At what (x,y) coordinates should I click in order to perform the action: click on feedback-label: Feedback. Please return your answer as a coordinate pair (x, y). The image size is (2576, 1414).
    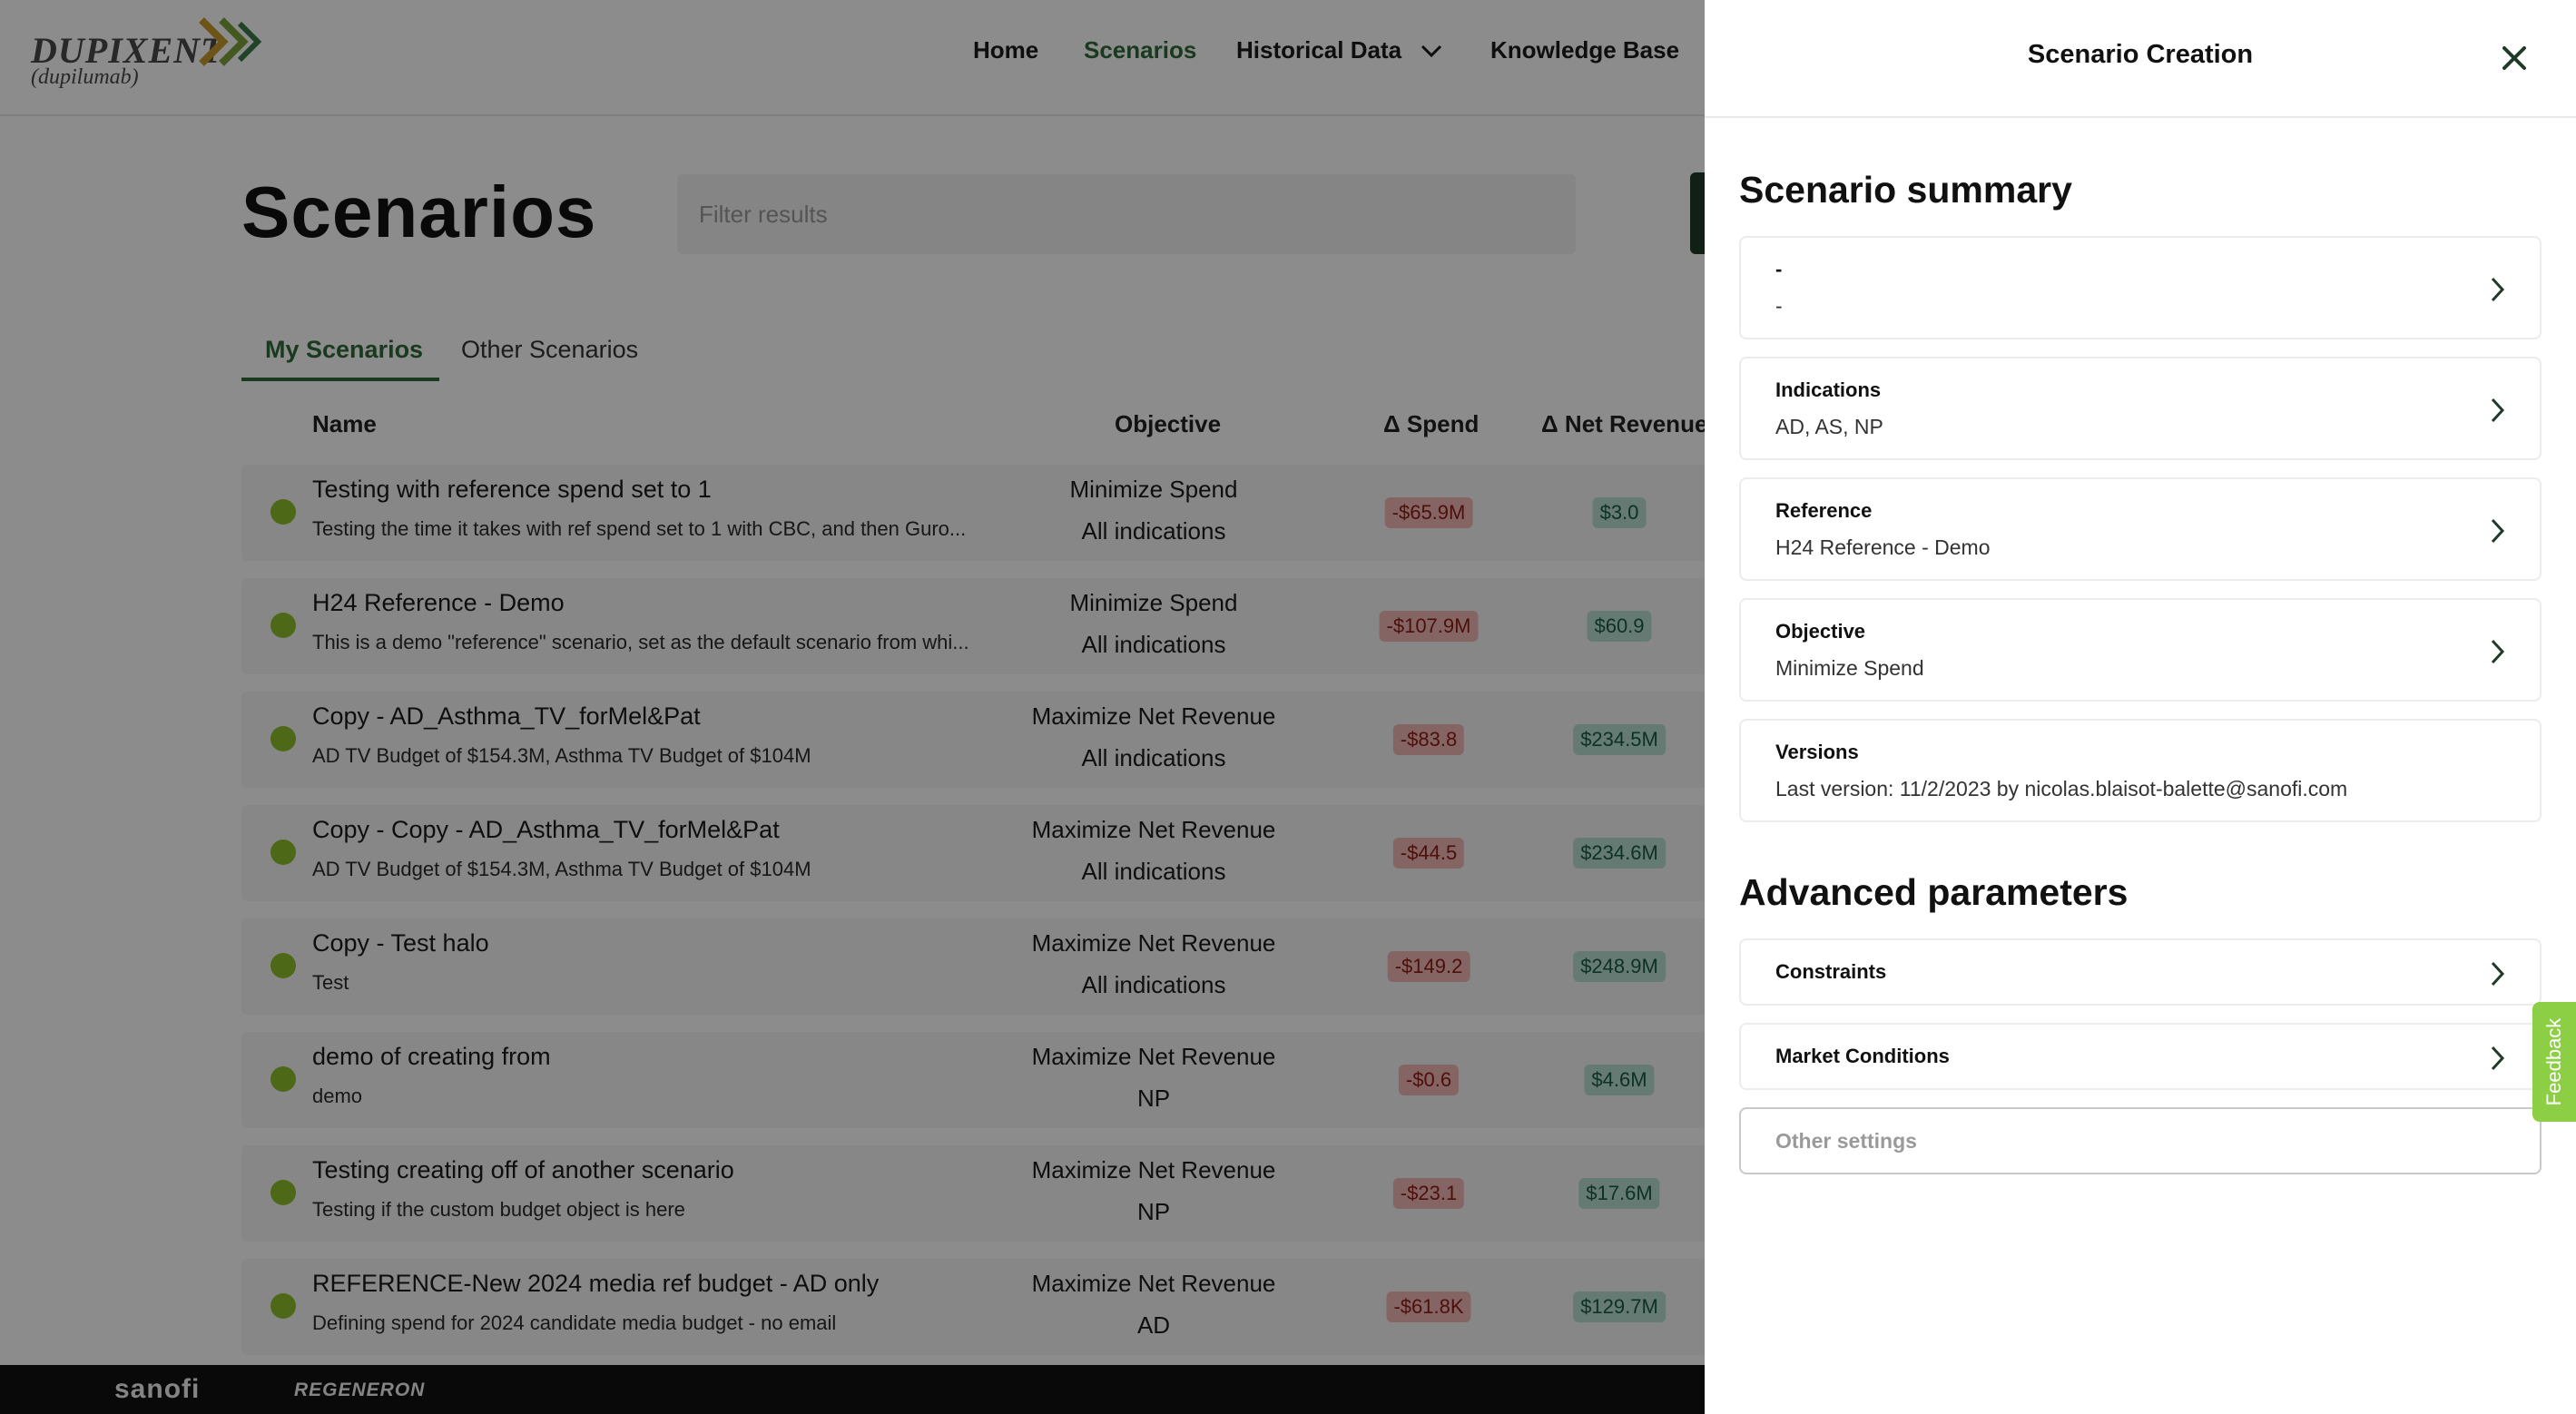
    Looking at the image, I should click on (2553, 1061).